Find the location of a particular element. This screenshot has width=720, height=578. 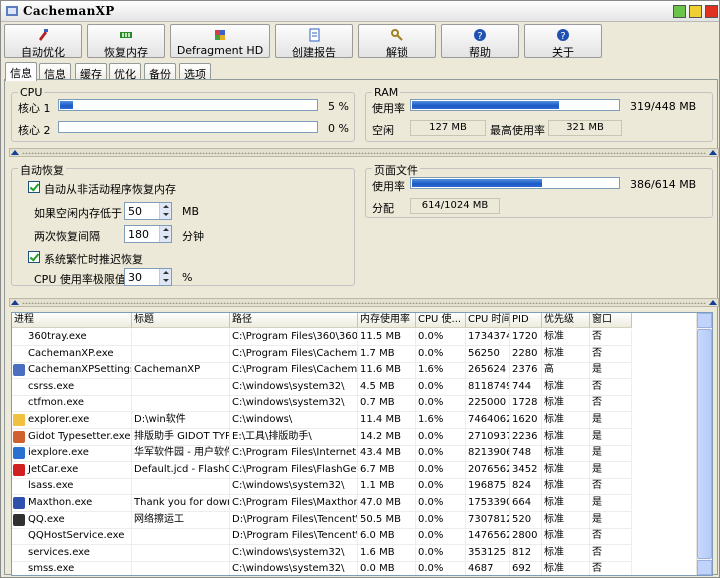

ram-peak-value: 321 MB is located at coordinates (585, 128).